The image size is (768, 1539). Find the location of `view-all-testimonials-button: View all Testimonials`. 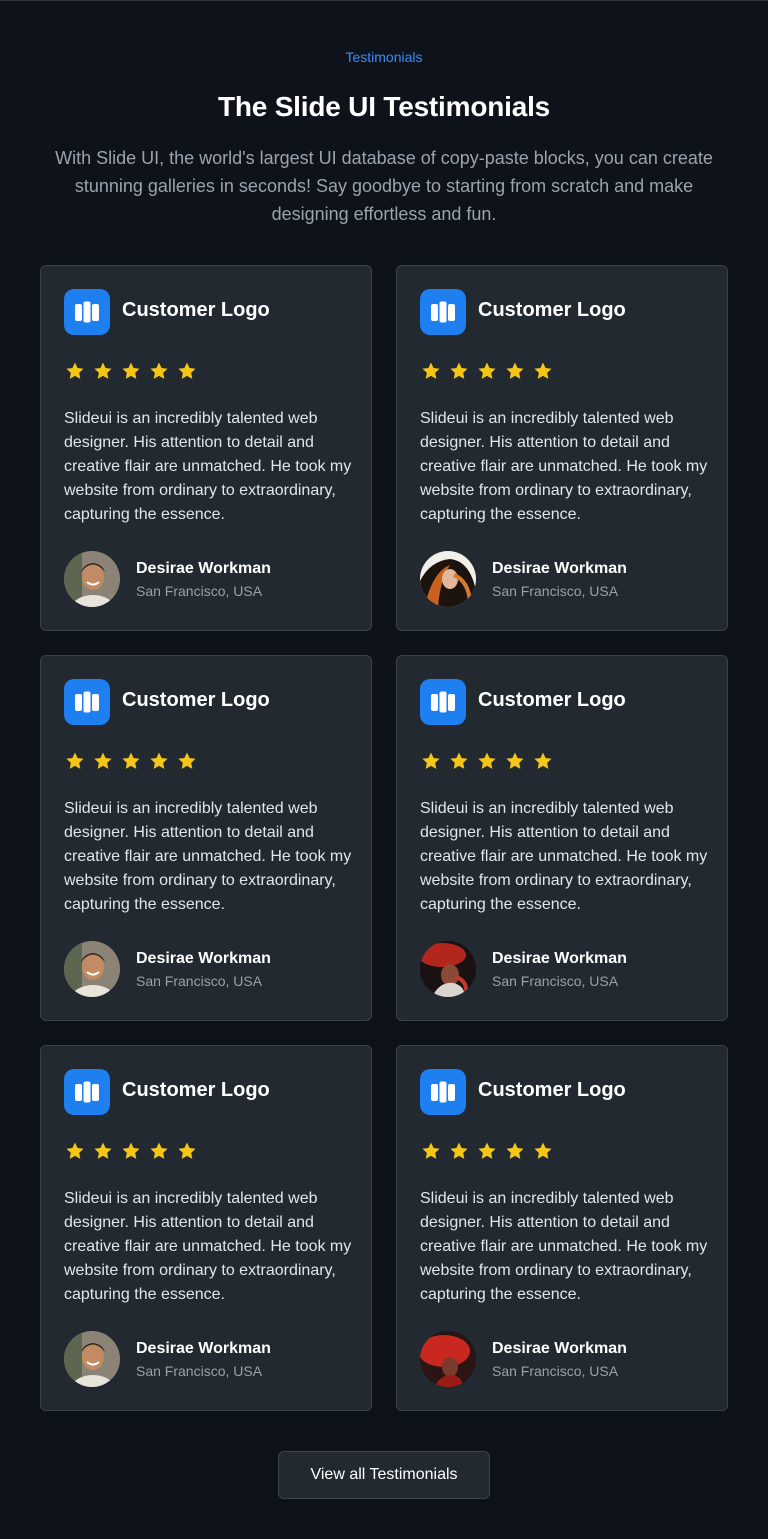

view-all-testimonials-button: View all Testimonials is located at coordinates (384, 1475).